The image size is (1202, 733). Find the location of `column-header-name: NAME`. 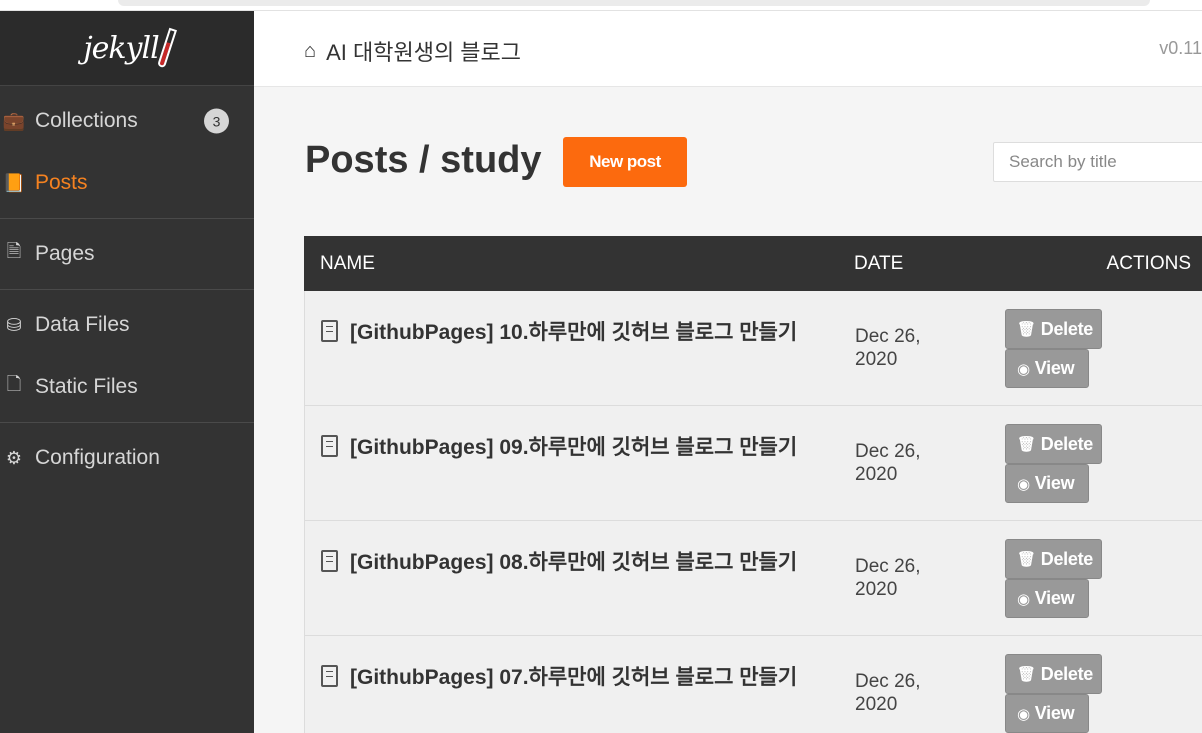

column-header-name: NAME is located at coordinates (347, 263).